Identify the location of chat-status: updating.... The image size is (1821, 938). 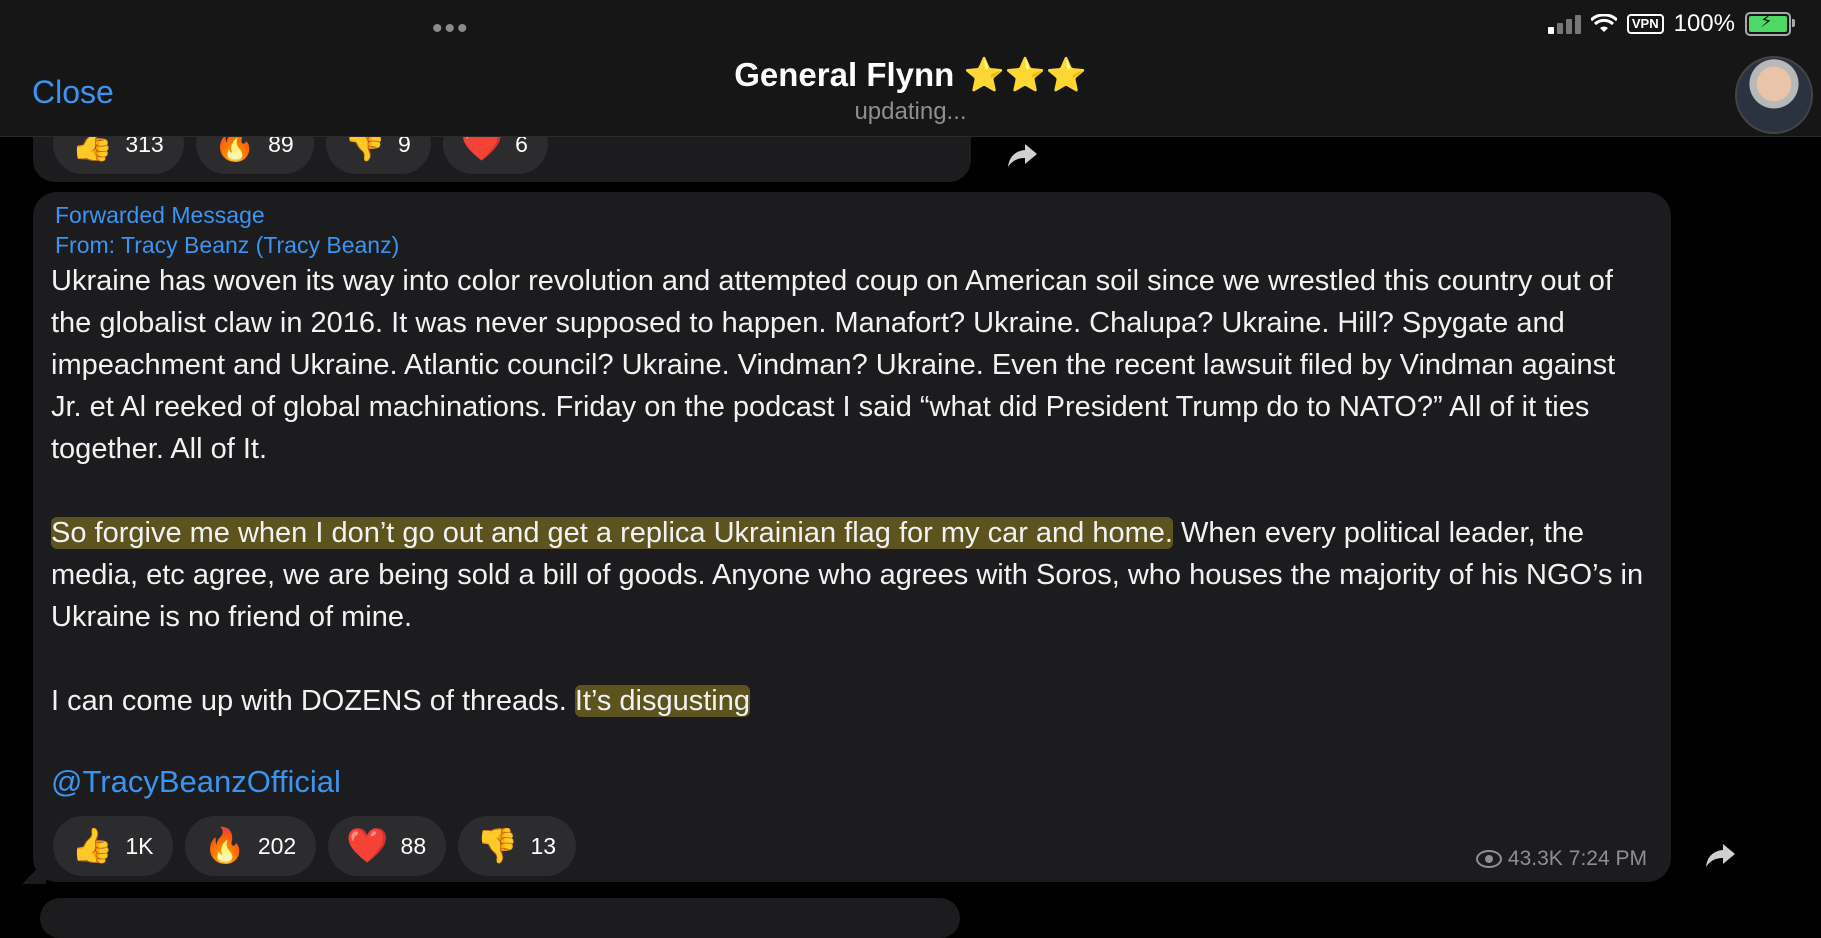
(910, 111).